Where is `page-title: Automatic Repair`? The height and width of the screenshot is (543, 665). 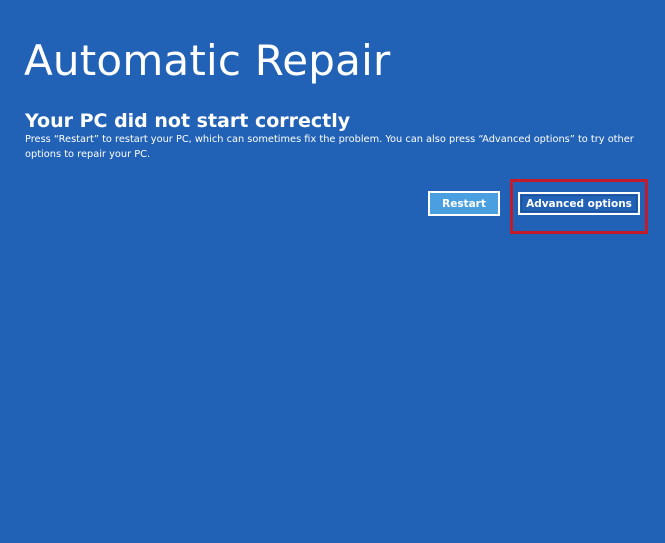
page-title: Automatic Repair is located at coordinates (207, 61).